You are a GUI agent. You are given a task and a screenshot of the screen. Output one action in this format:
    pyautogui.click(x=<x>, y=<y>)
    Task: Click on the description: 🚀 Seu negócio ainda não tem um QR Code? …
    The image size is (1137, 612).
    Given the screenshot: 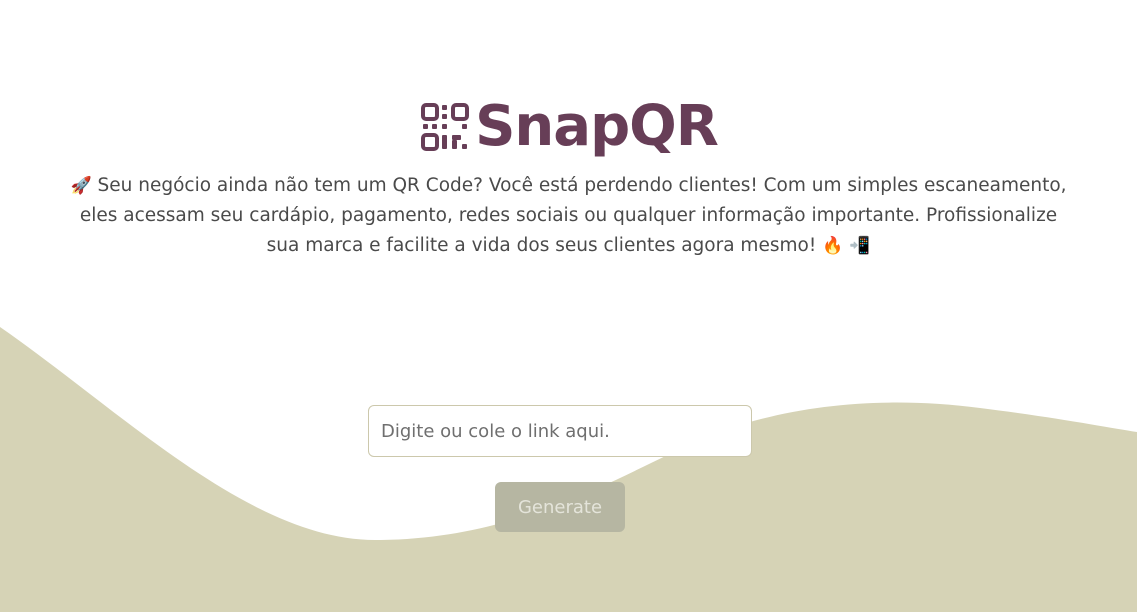 What is the action you would take?
    pyautogui.click(x=568, y=216)
    